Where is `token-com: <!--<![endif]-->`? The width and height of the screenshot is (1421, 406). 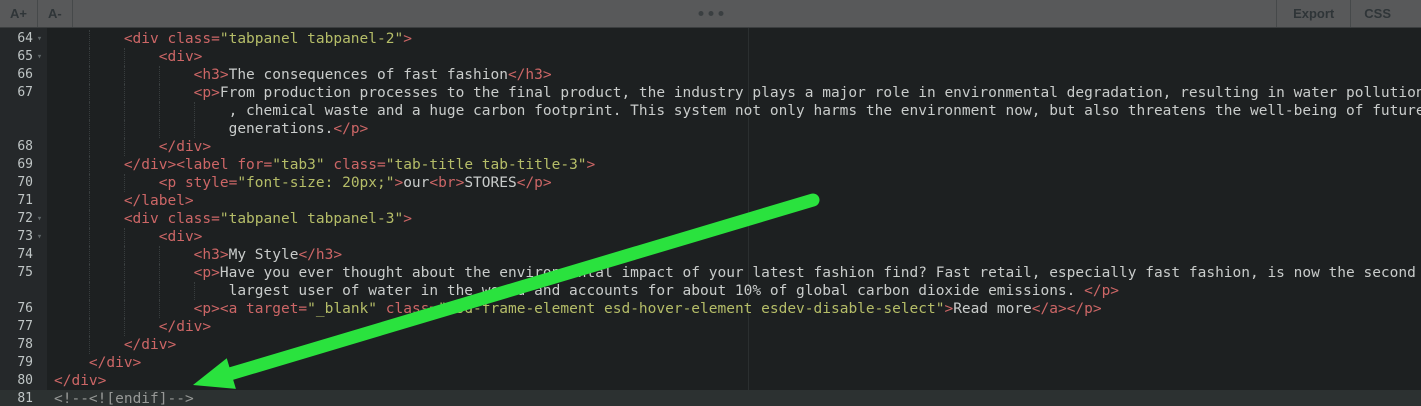
token-com: <!--<![endif]--> is located at coordinates (124, 398).